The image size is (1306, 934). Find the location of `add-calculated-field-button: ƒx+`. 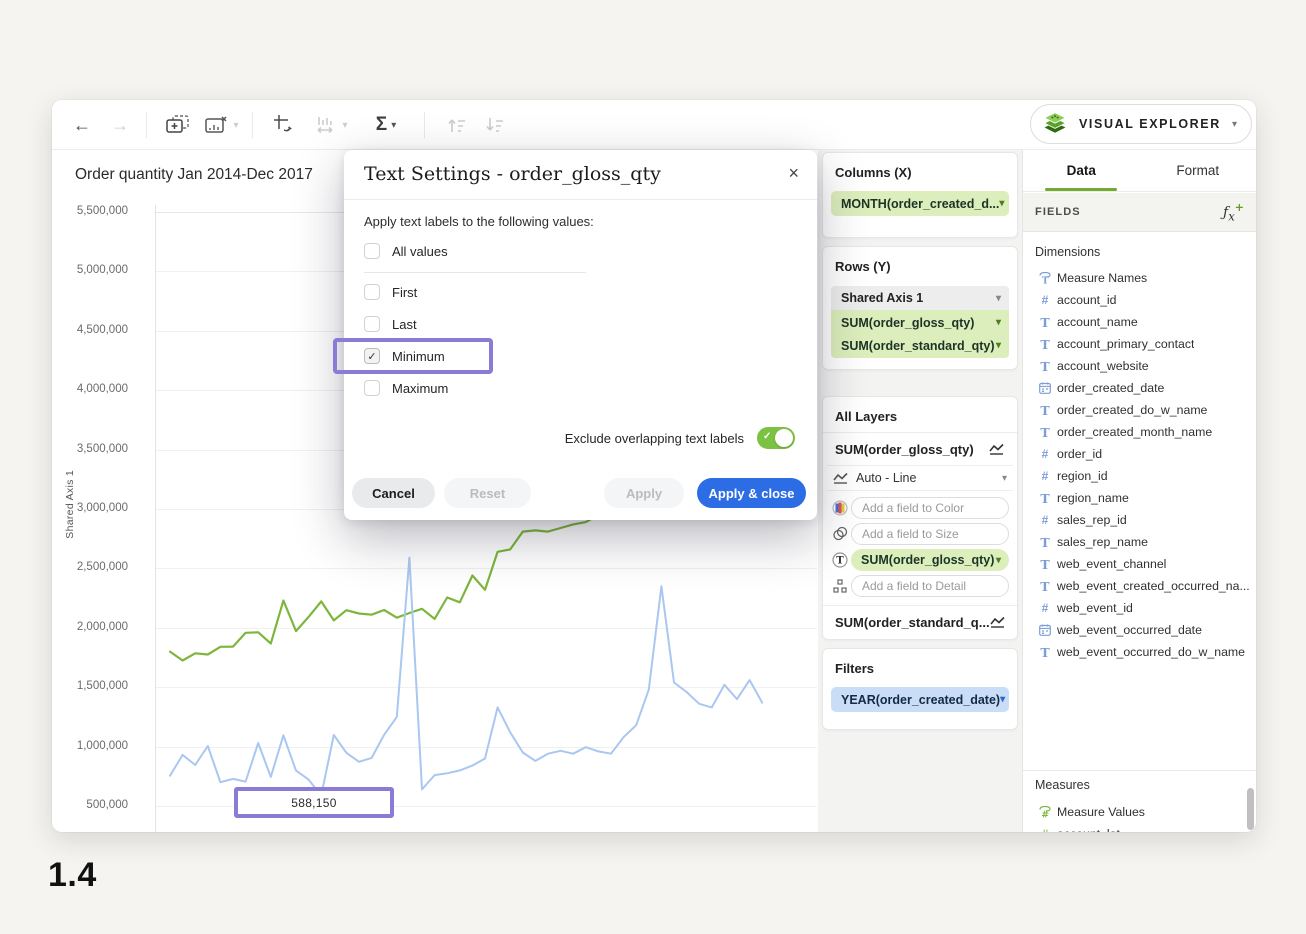

add-calculated-field-button: ƒx+ is located at coordinates (1233, 212).